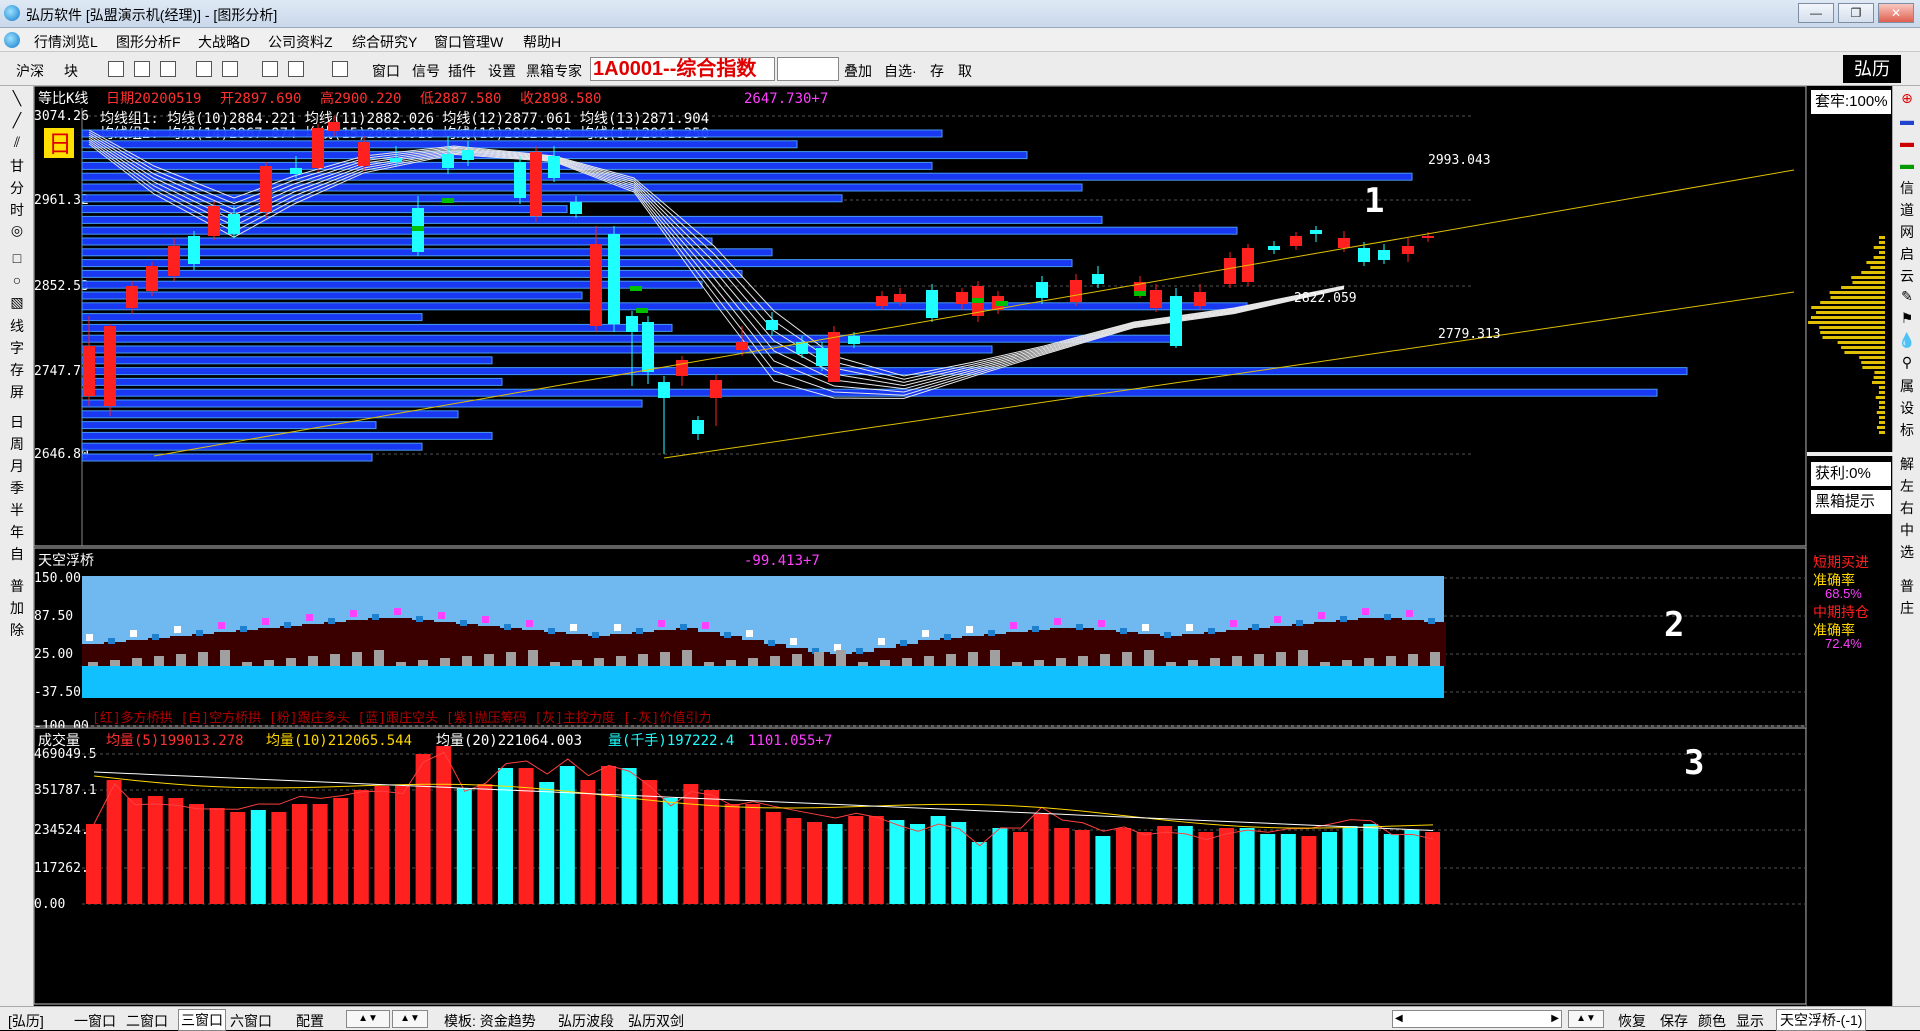 Image resolution: width=1920 pixels, height=1031 pixels. Describe the element at coordinates (17, 532) in the screenshot. I see `left-tool-19: 年` at that location.